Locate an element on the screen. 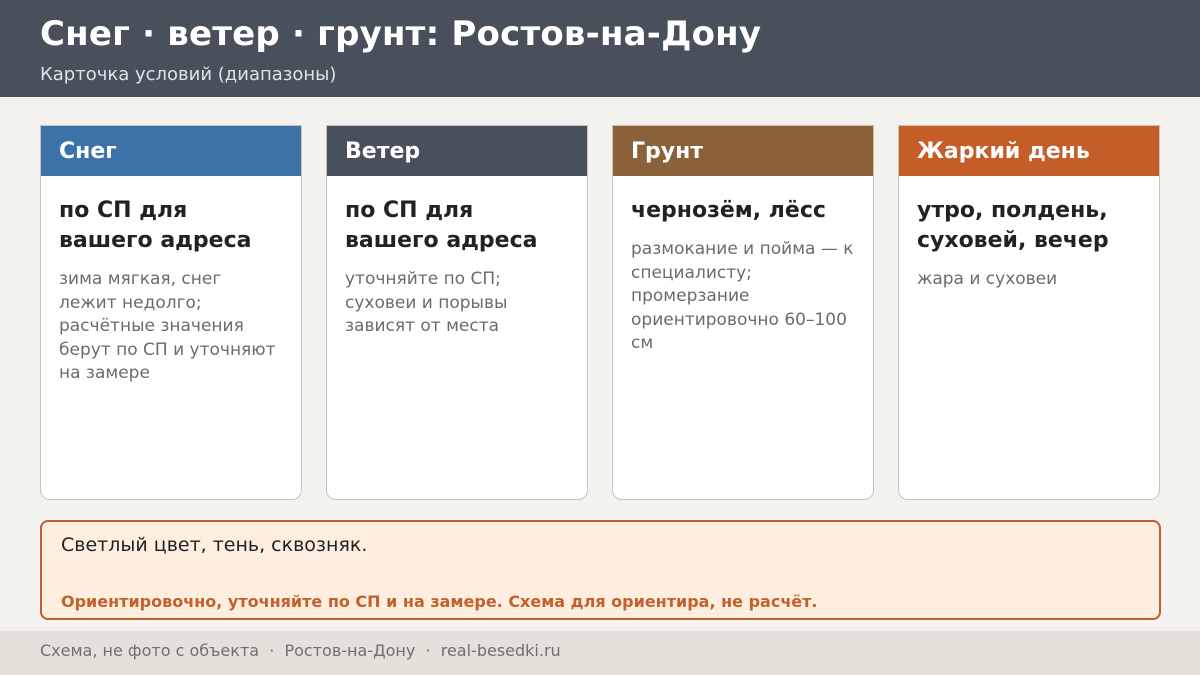  page-subtitle: Карточка условий (диапазоны) is located at coordinates (188, 74).